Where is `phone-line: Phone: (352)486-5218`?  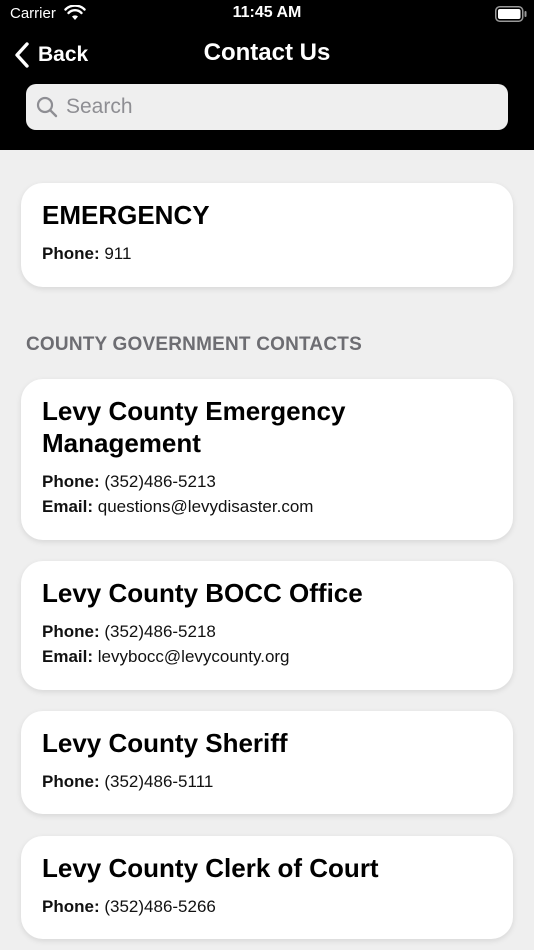 phone-line: Phone: (352)486-5218 is located at coordinates (267, 631).